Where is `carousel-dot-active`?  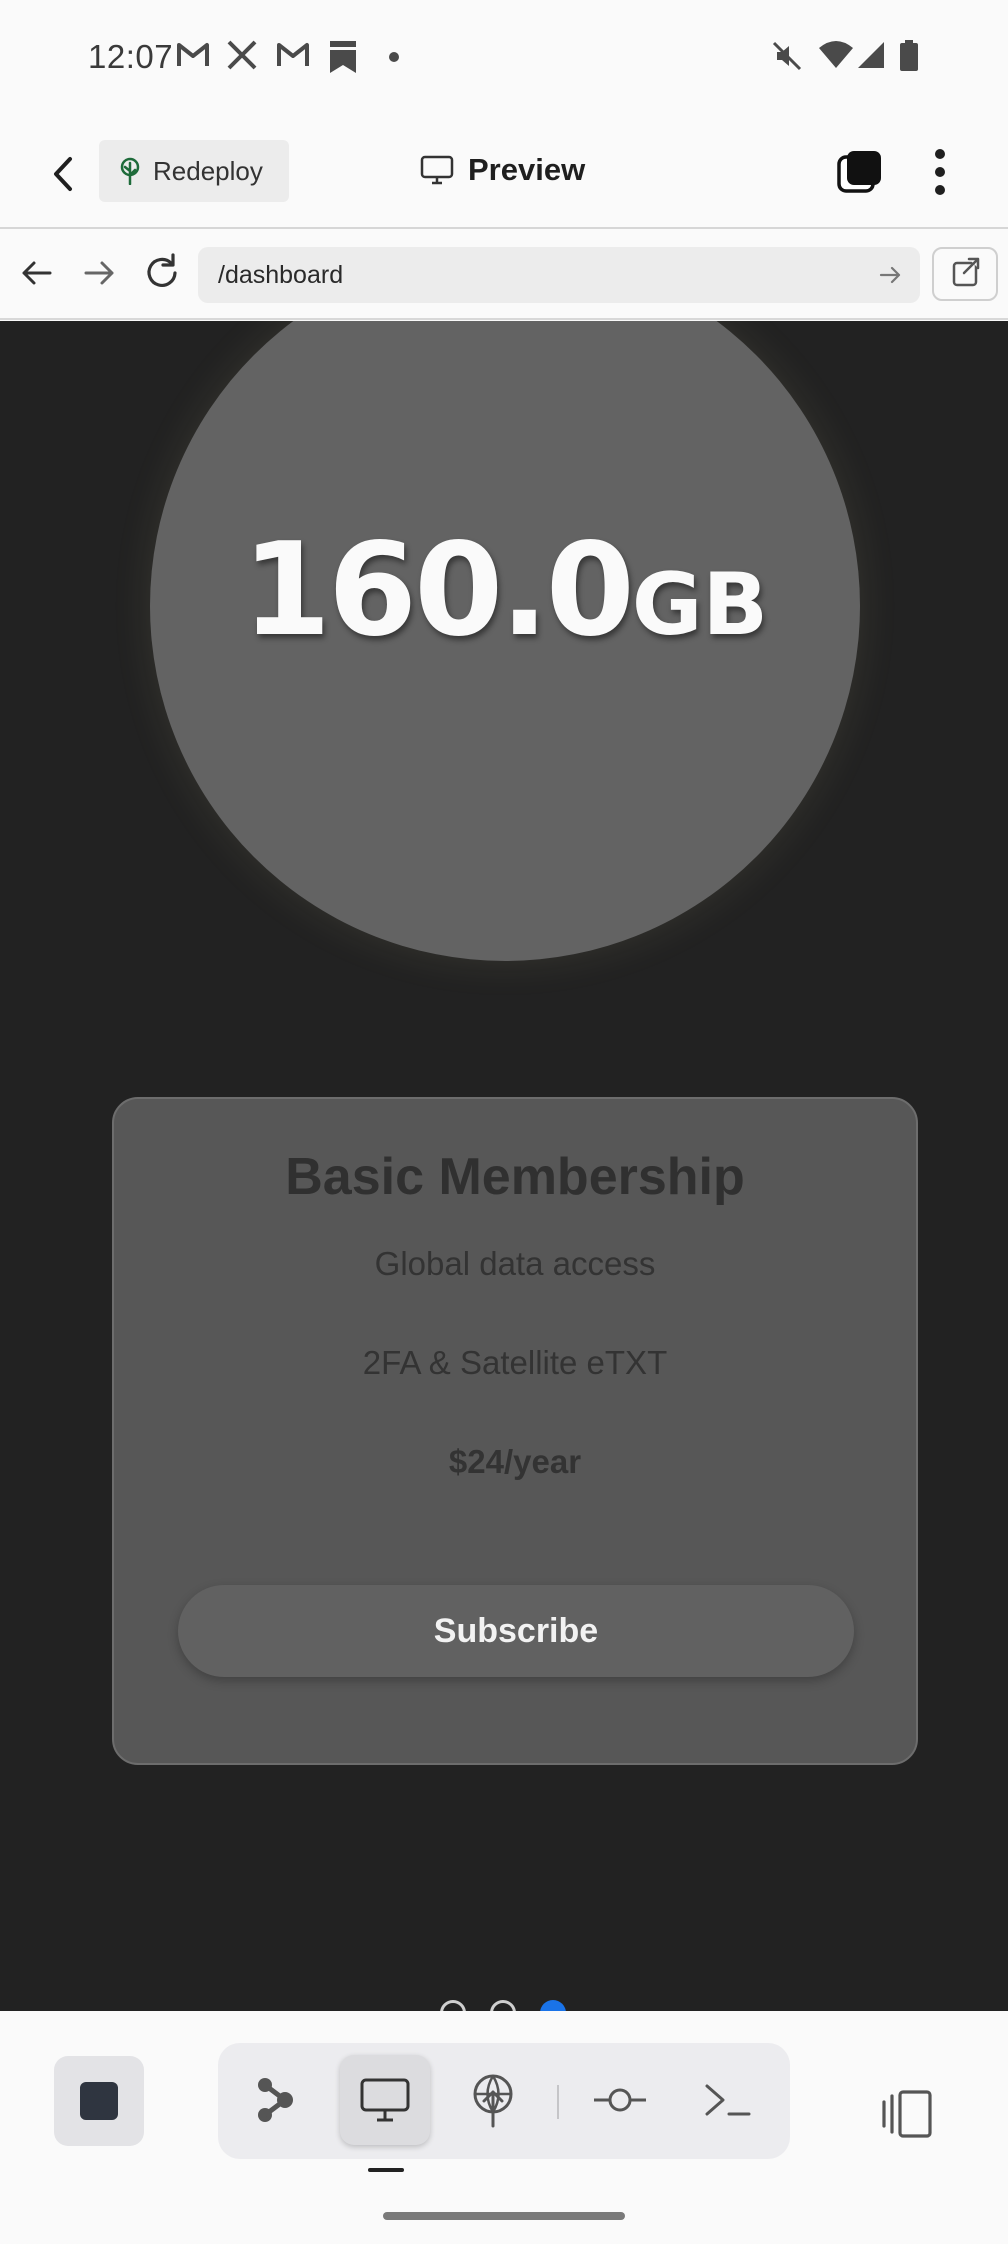 carousel-dot-active is located at coordinates (553, 2005).